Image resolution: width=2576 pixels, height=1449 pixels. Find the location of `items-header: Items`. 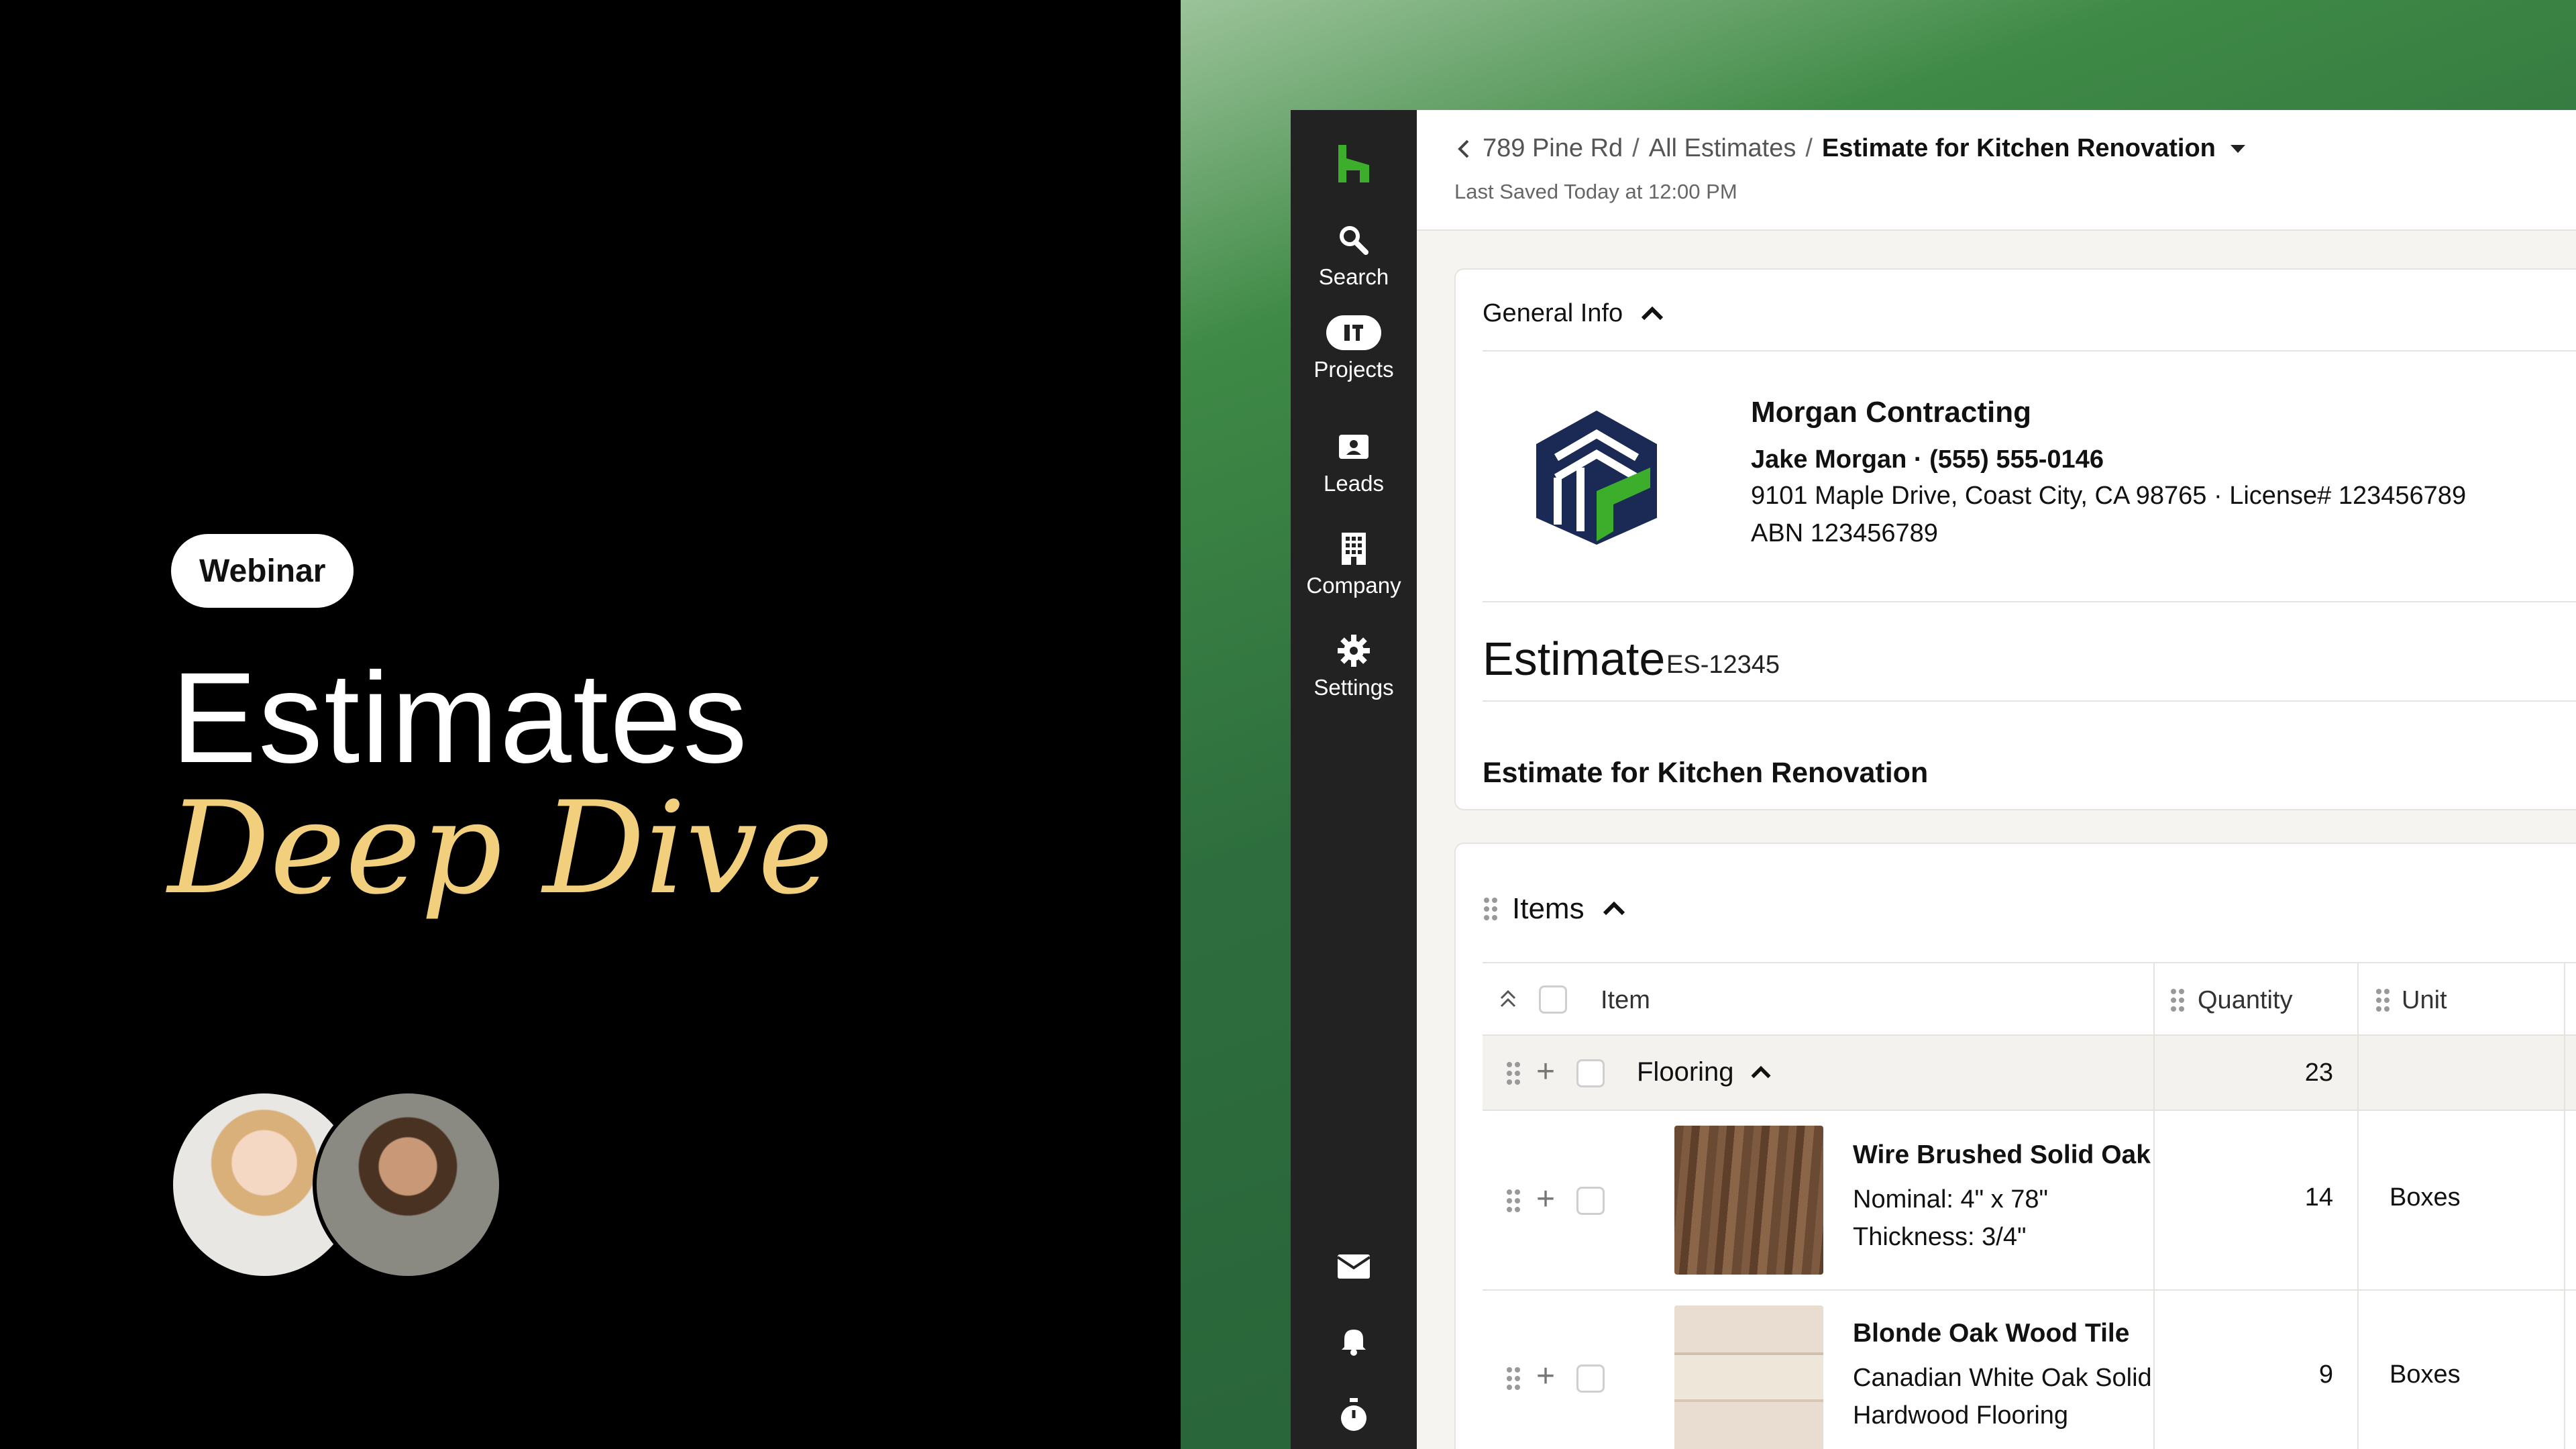

items-header: Items is located at coordinates (1569, 909).